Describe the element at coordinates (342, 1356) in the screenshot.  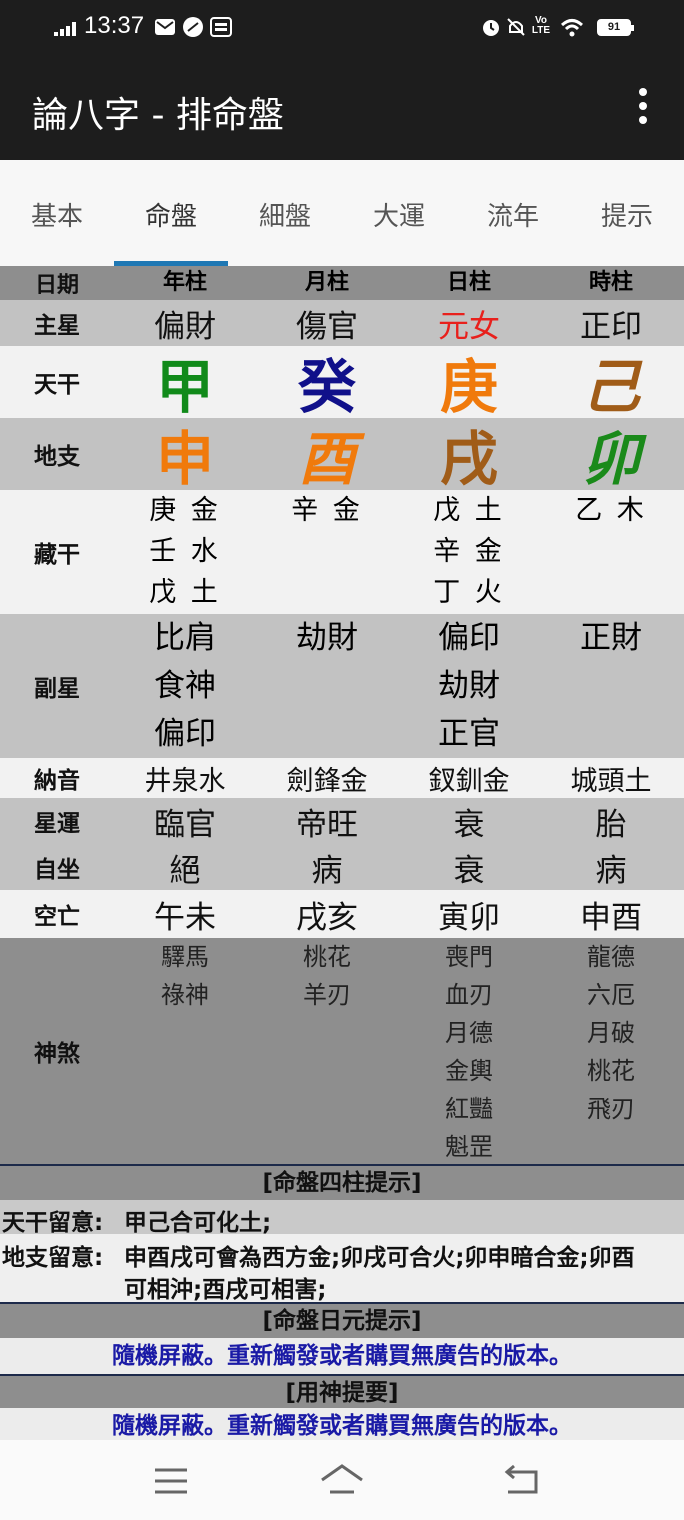
I see `day-master-notice: 隨機屏蔽。重新觸發或者購買無廣告的版本。` at that location.